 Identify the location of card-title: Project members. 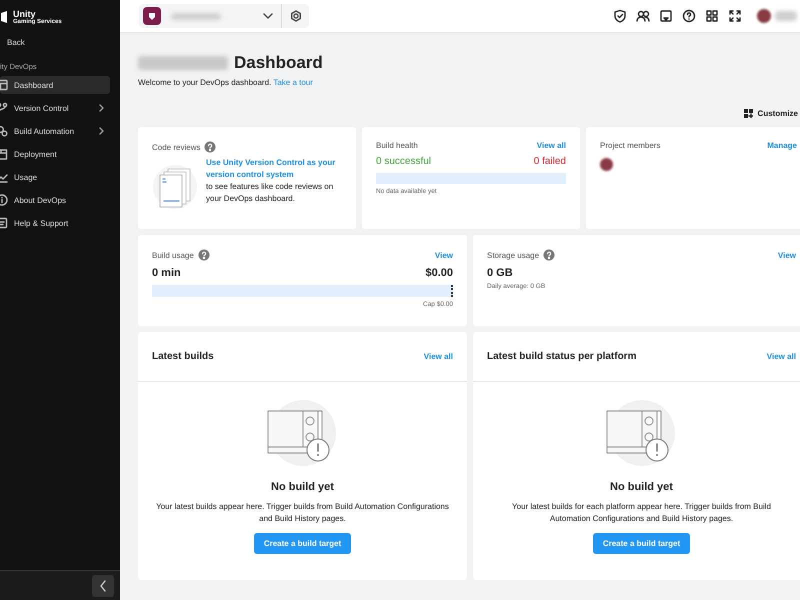
(630, 145).